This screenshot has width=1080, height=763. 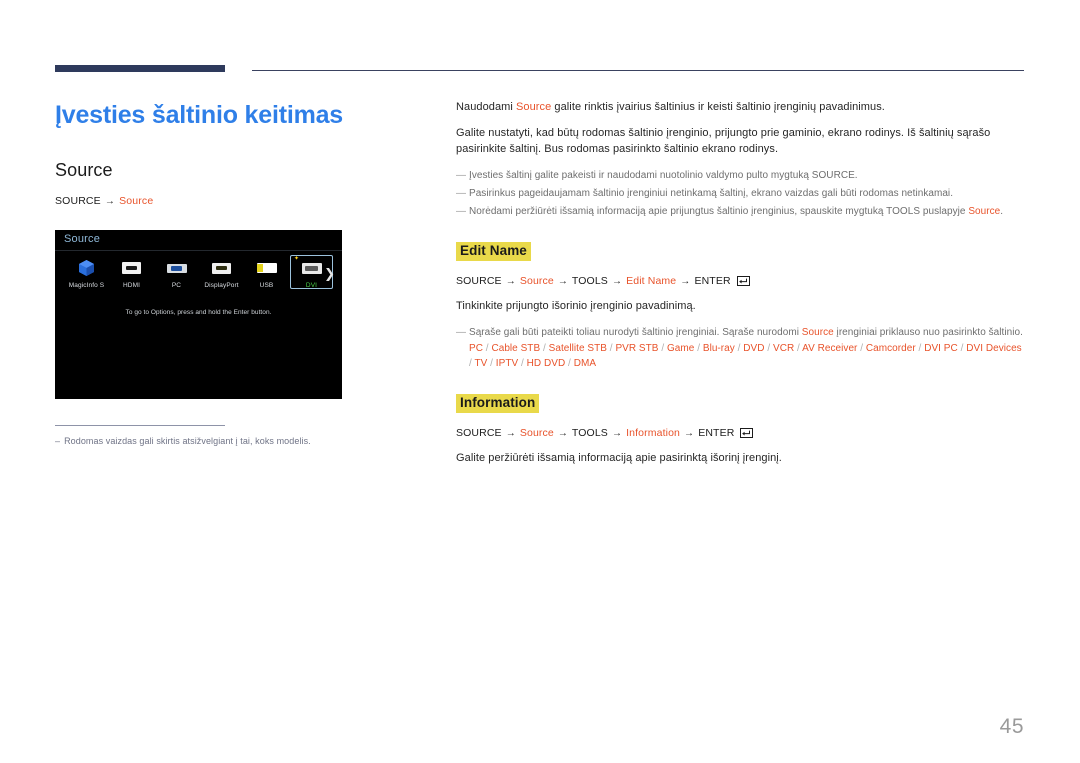 What do you see at coordinates (311, 285) in the screenshot?
I see `tv-source-label: DVI` at bounding box center [311, 285].